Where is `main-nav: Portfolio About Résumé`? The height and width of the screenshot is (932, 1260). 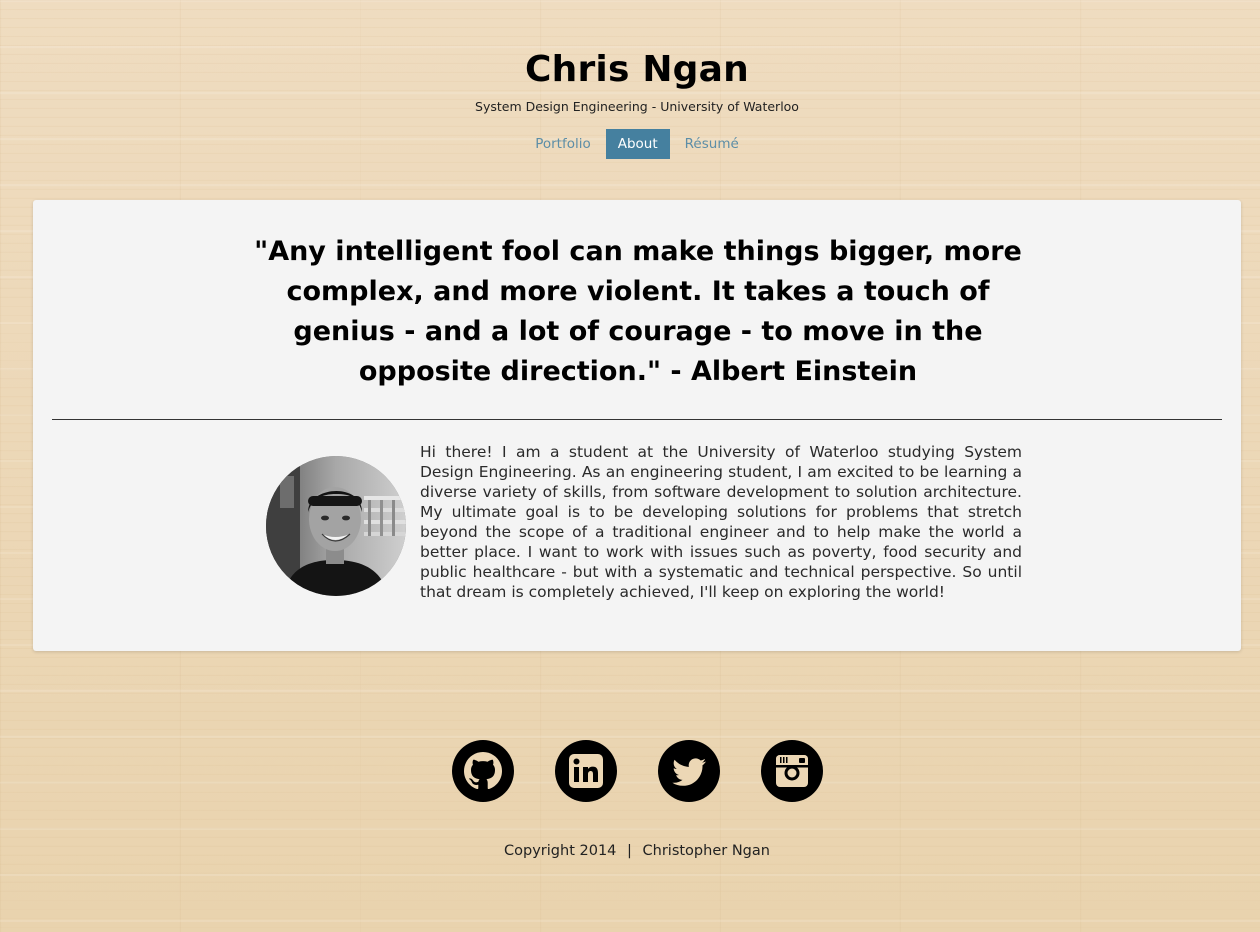
main-nav: Portfolio About Résumé is located at coordinates (630, 144).